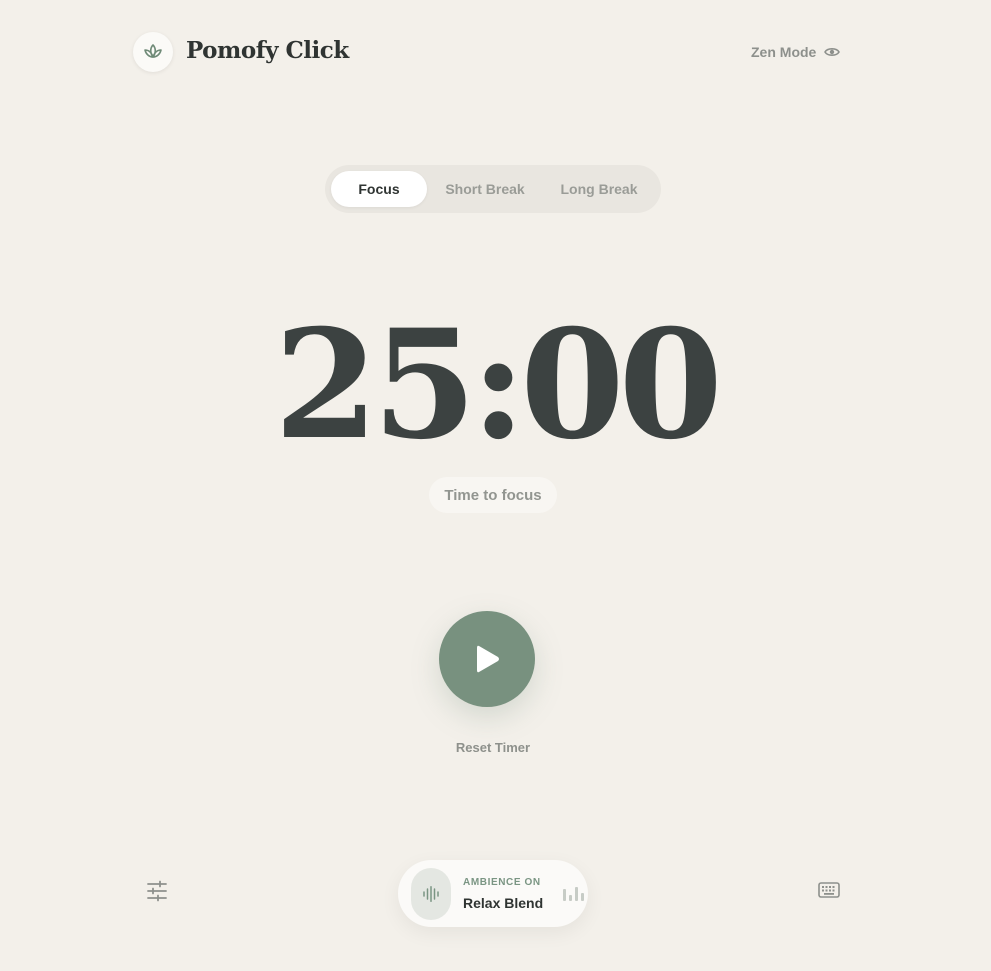 This screenshot has height=971, width=991. What do you see at coordinates (502, 882) in the screenshot?
I see `ambience-status: AMBIENCE ON` at bounding box center [502, 882].